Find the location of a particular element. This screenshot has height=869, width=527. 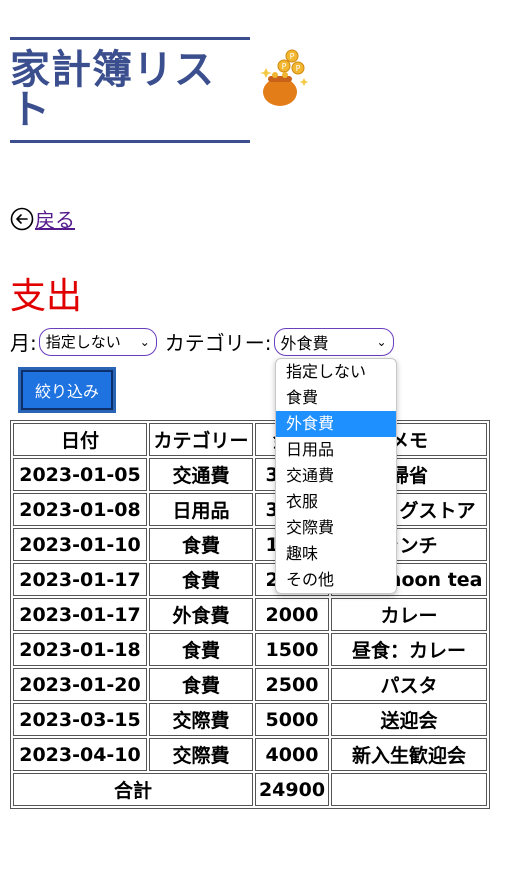

dropdown-option: 食費 is located at coordinates (336, 398).